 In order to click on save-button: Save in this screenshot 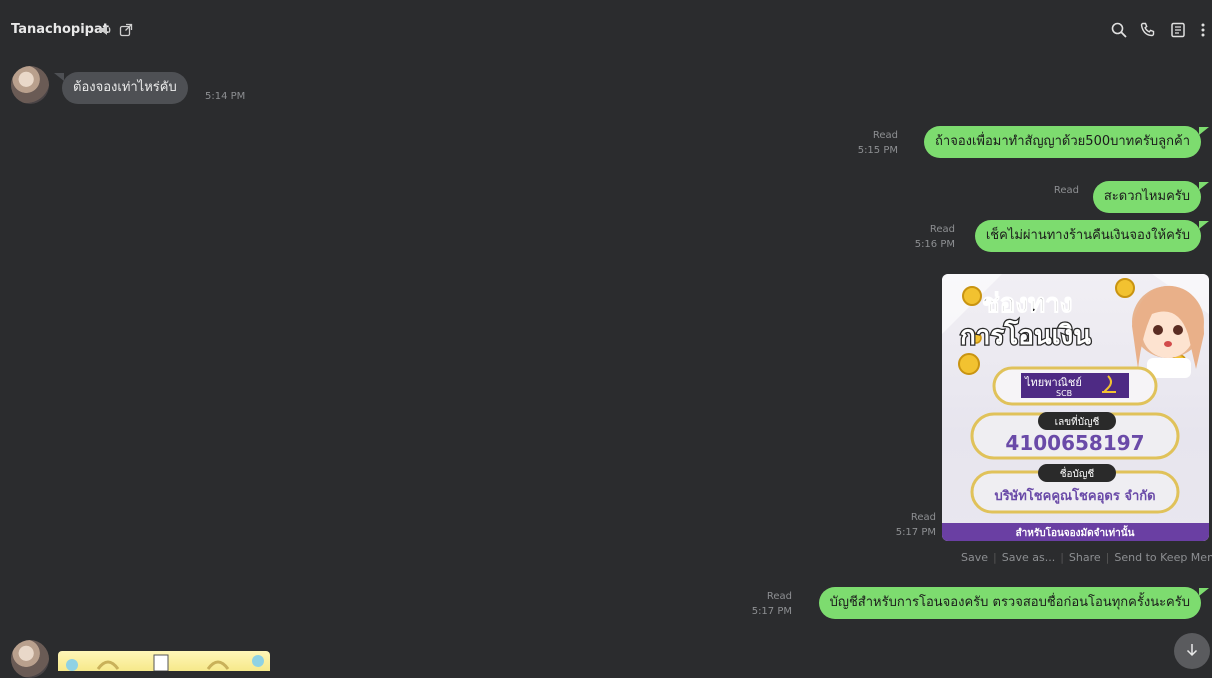, I will do `click(974, 557)`.